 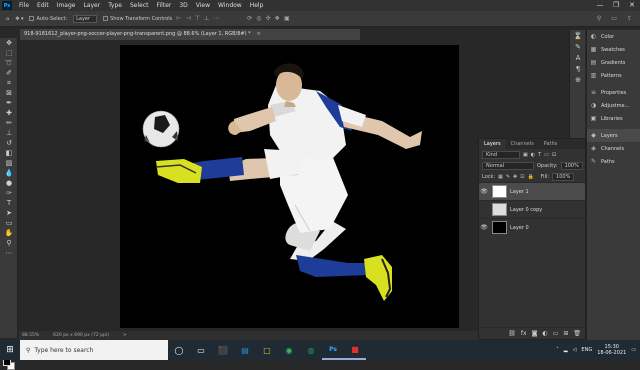 What do you see at coordinates (578, 46) in the screenshot?
I see `brush-settings-icon: ✎` at bounding box center [578, 46].